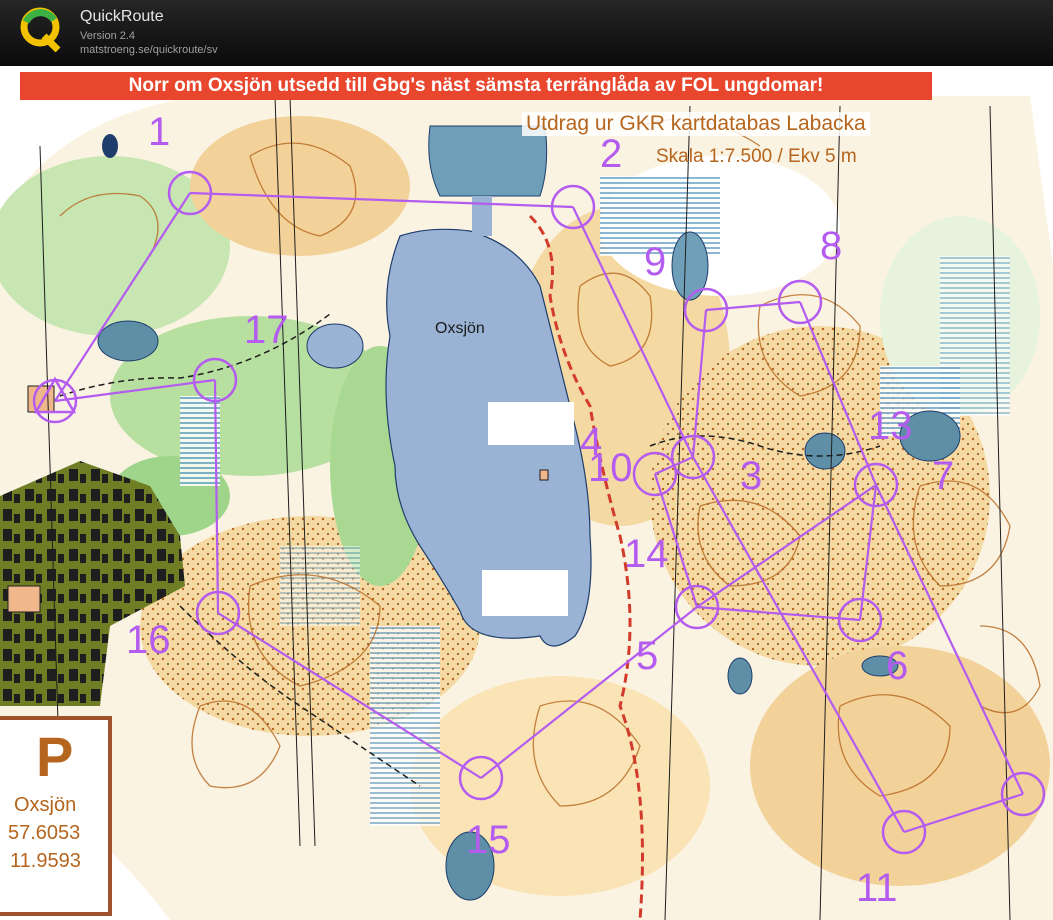  What do you see at coordinates (611, 154) in the screenshot?
I see `control-number-2: 2` at bounding box center [611, 154].